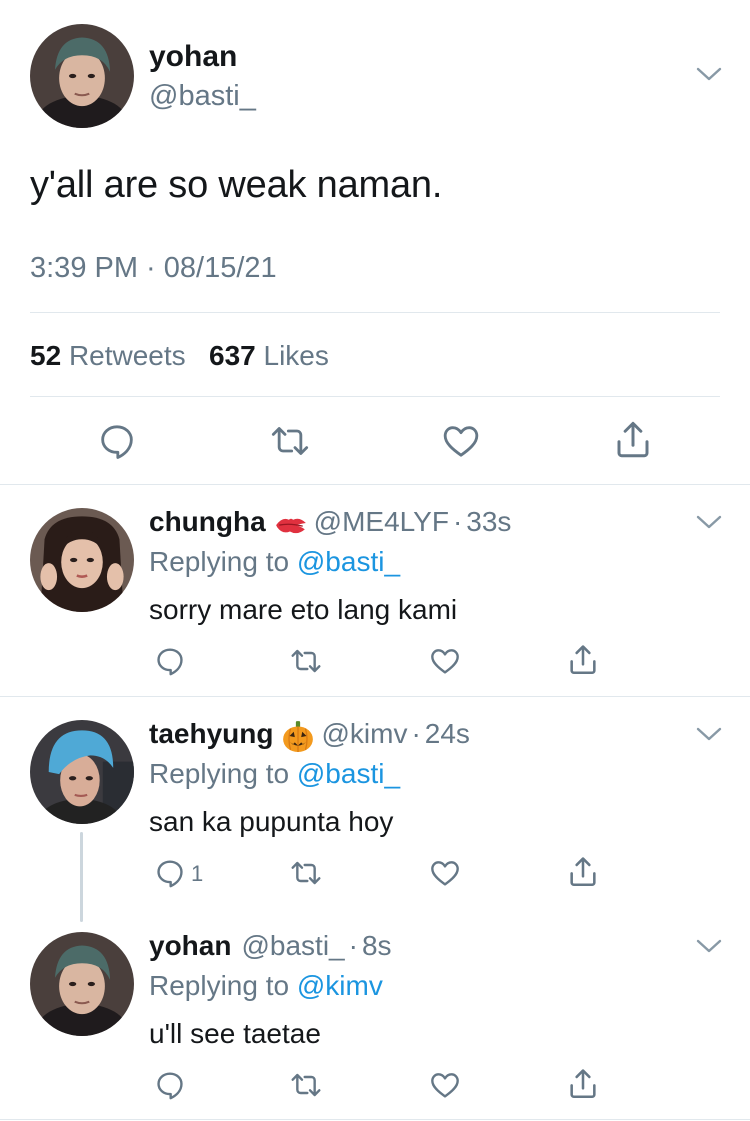 The image size is (750, 1121). I want to click on reply-display-name: taehyung, so click(211, 733).